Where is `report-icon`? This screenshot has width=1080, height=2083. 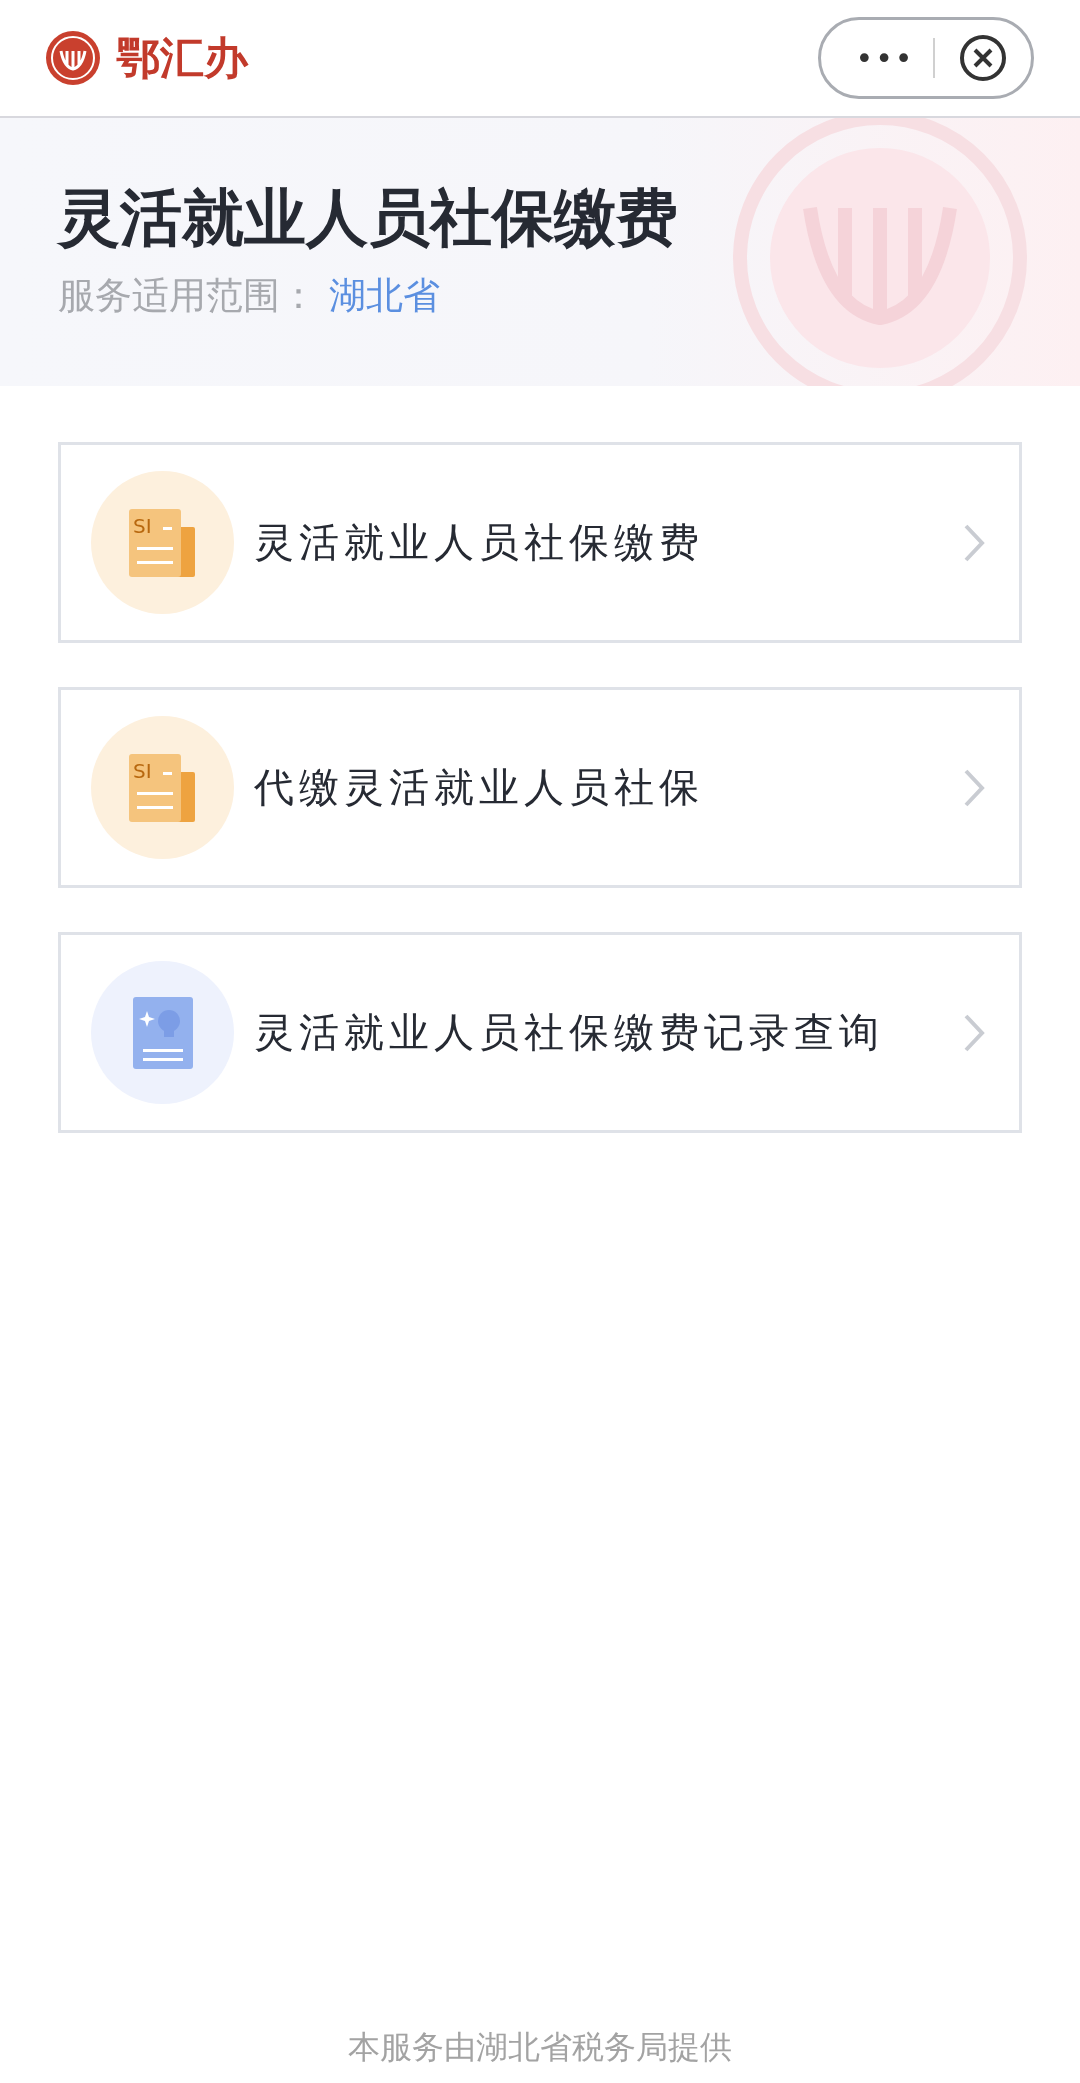
report-icon is located at coordinates (162, 1032).